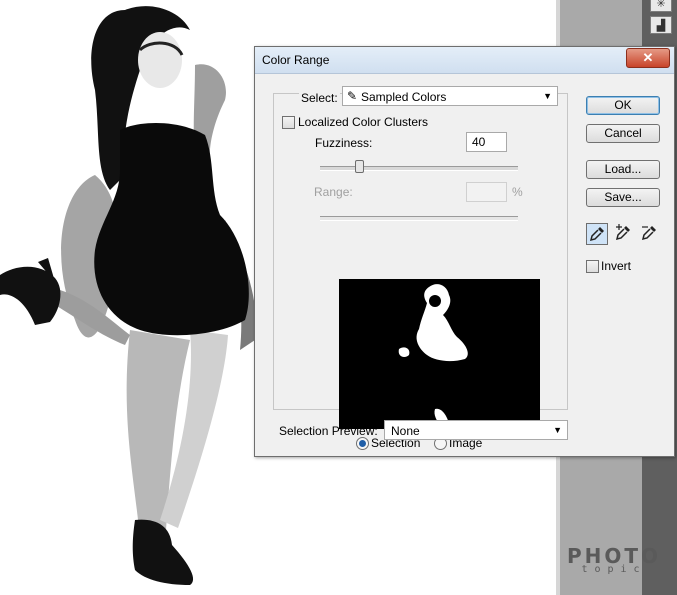  Describe the element at coordinates (344, 143) in the screenshot. I see `fuzziness-label: Fuzziness:` at that location.